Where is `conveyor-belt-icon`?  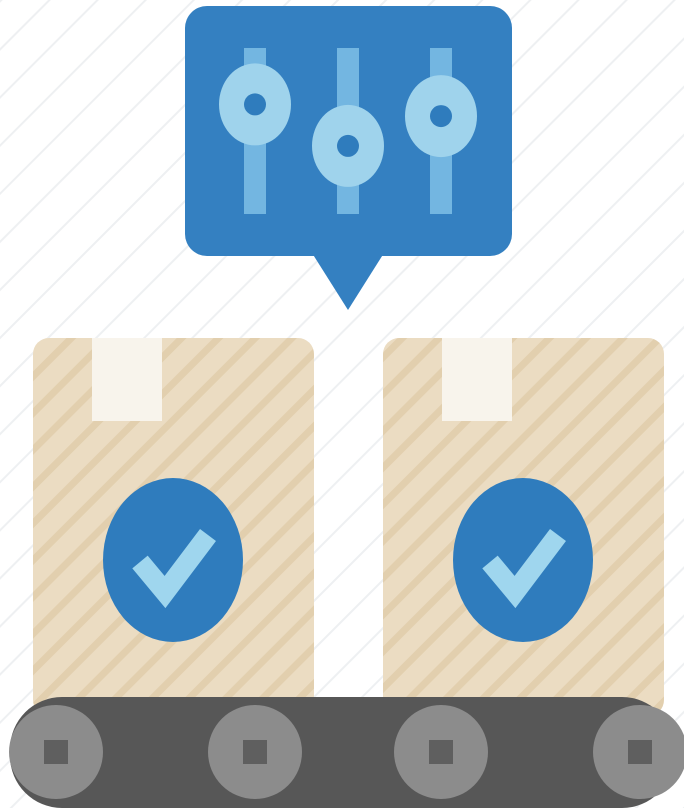 conveyor-belt-icon is located at coordinates (346, 752).